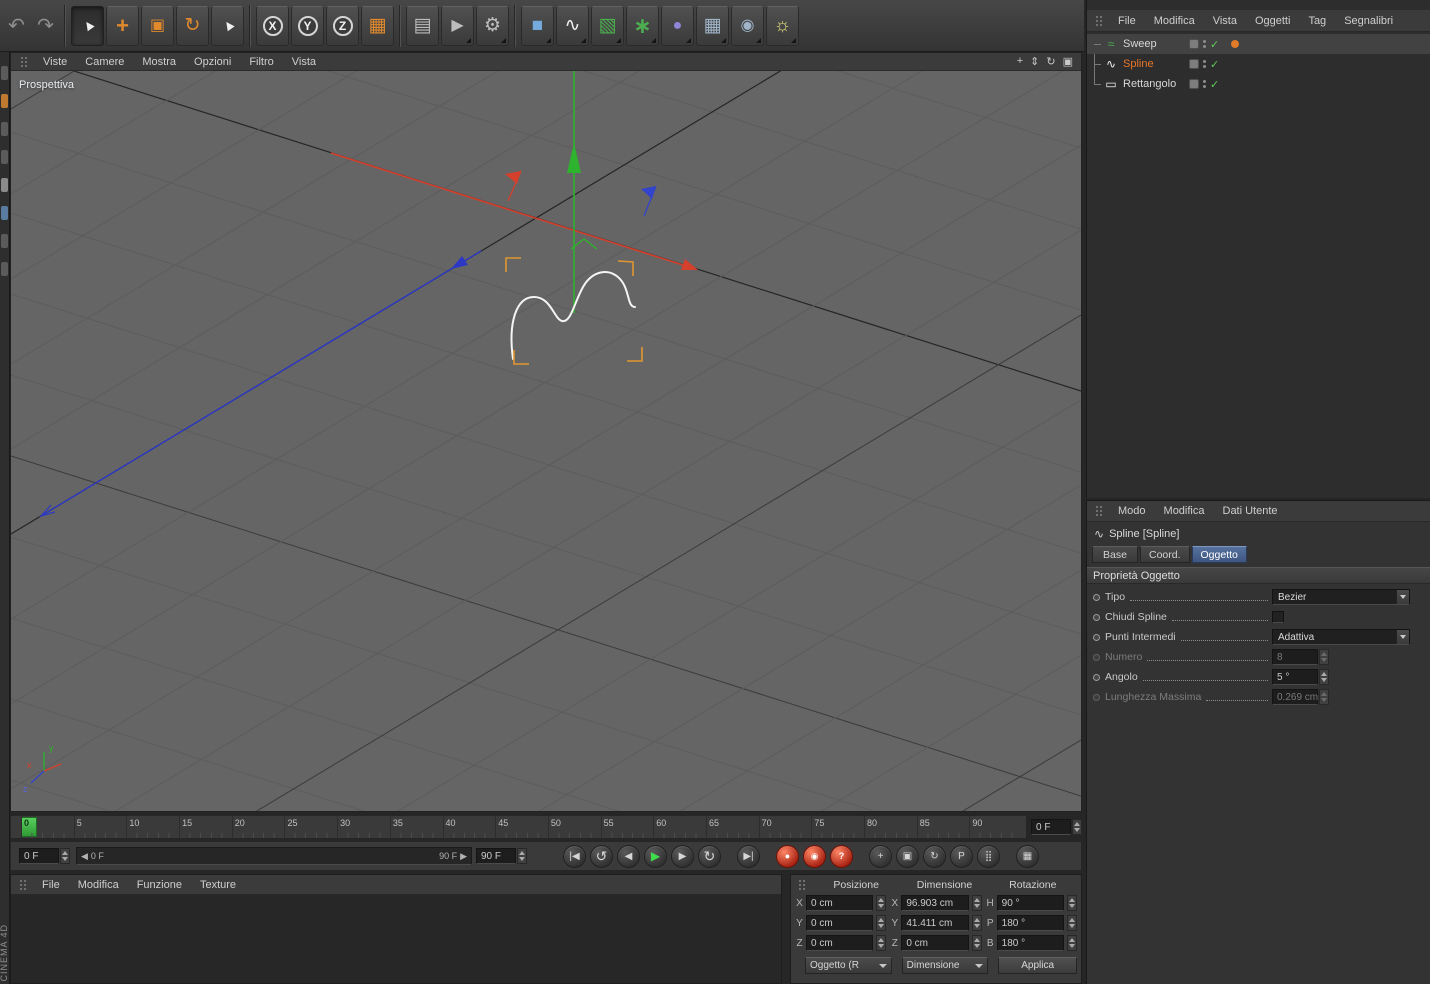 Image resolution: width=1430 pixels, height=984 pixels. I want to click on ruler-tick: 65, so click(732, 827).